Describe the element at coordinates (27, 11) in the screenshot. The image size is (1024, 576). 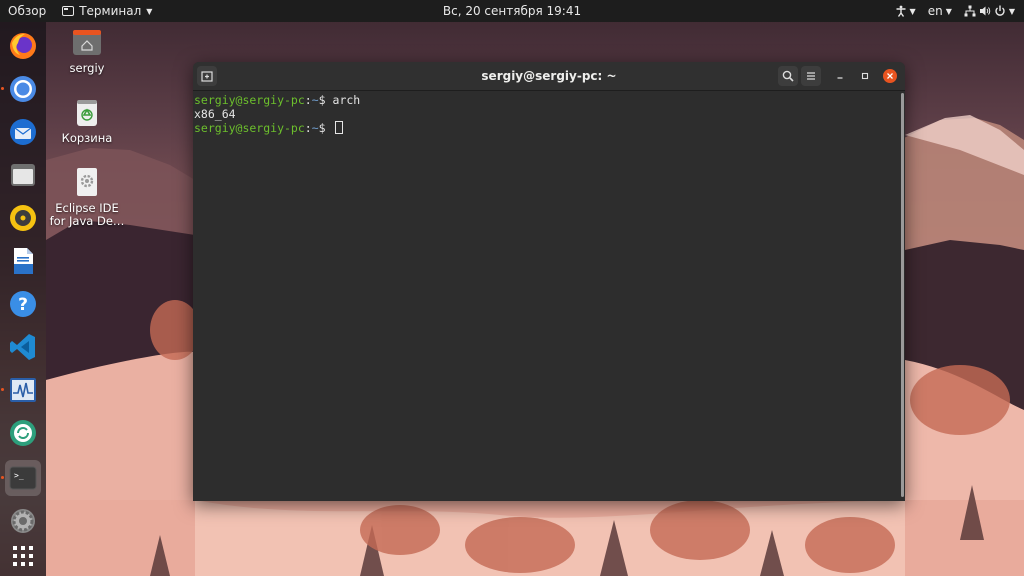
I see `activities-button: Обзор` at that location.